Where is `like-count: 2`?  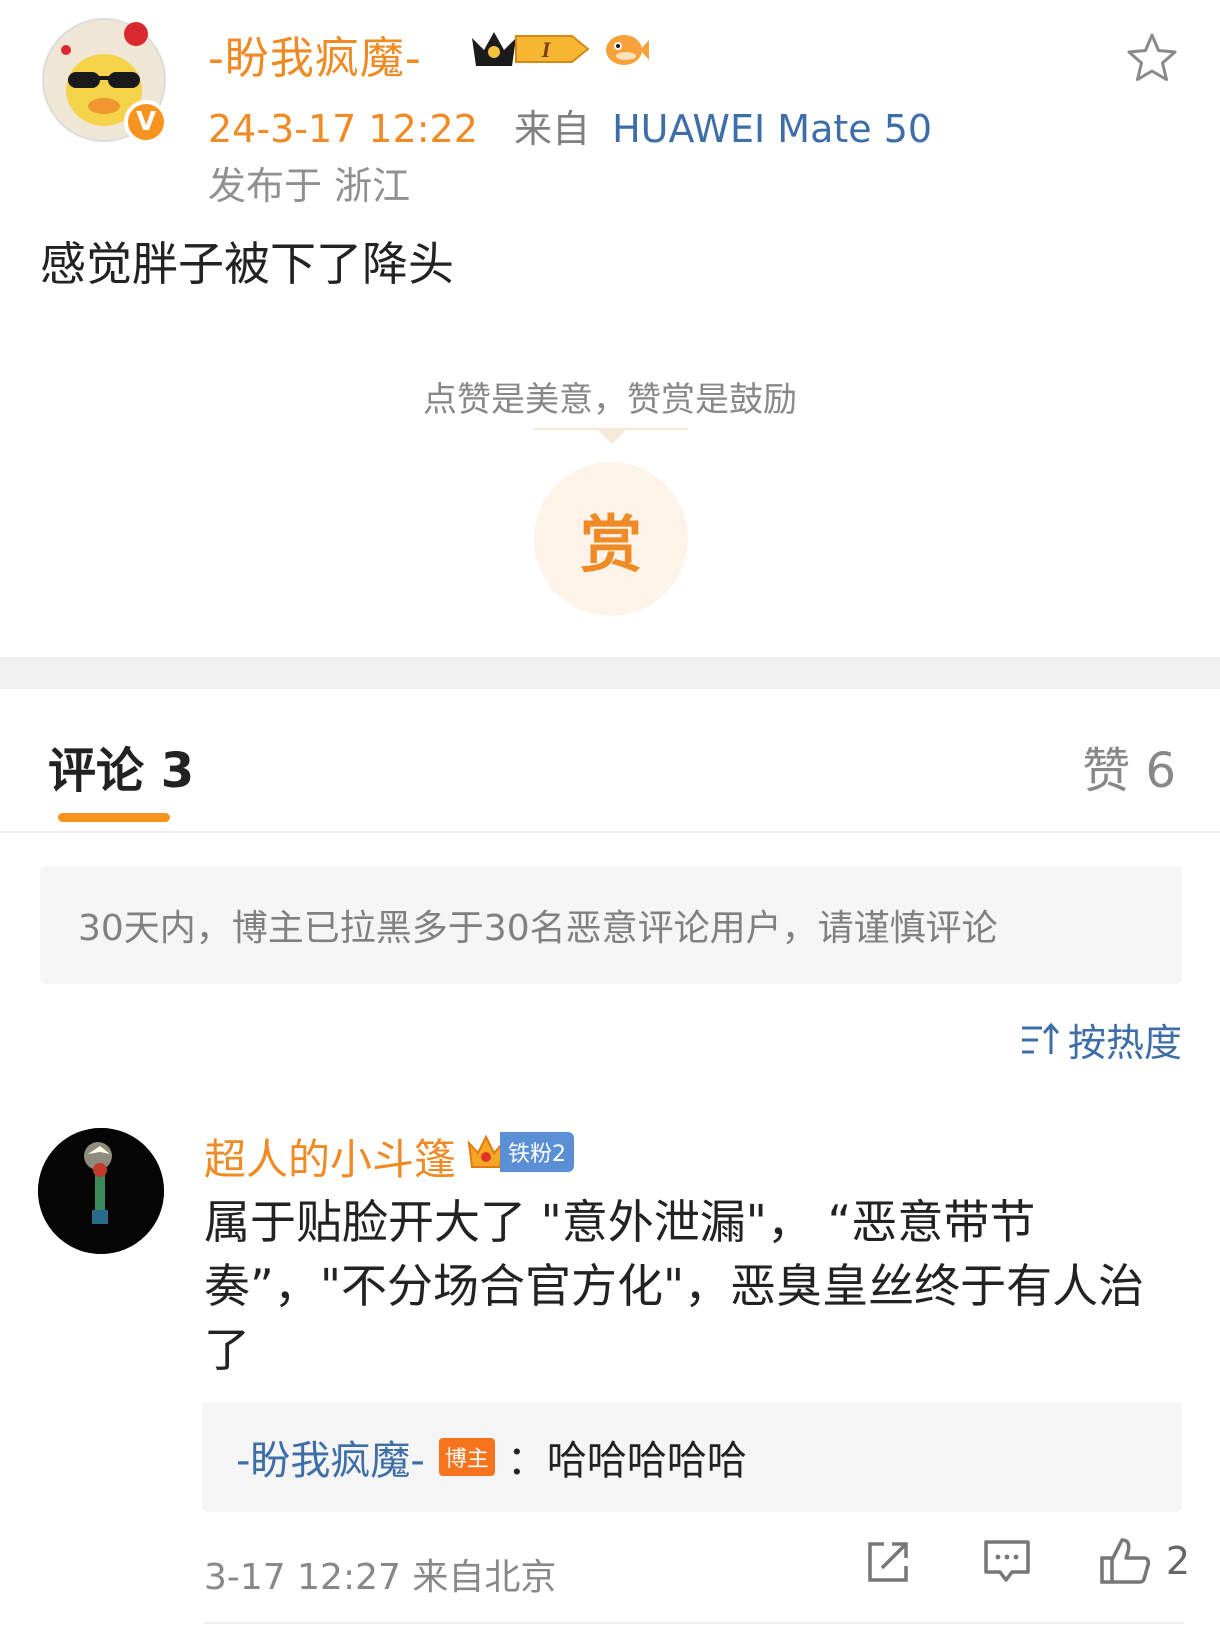 like-count: 2 is located at coordinates (1177, 1561).